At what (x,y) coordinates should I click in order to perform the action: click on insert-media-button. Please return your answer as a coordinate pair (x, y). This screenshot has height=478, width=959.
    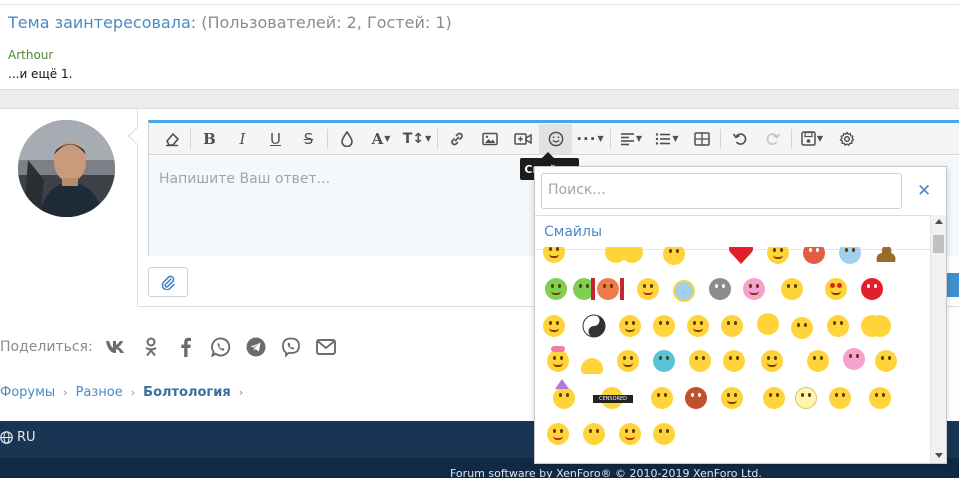
    Looking at the image, I should click on (522, 139).